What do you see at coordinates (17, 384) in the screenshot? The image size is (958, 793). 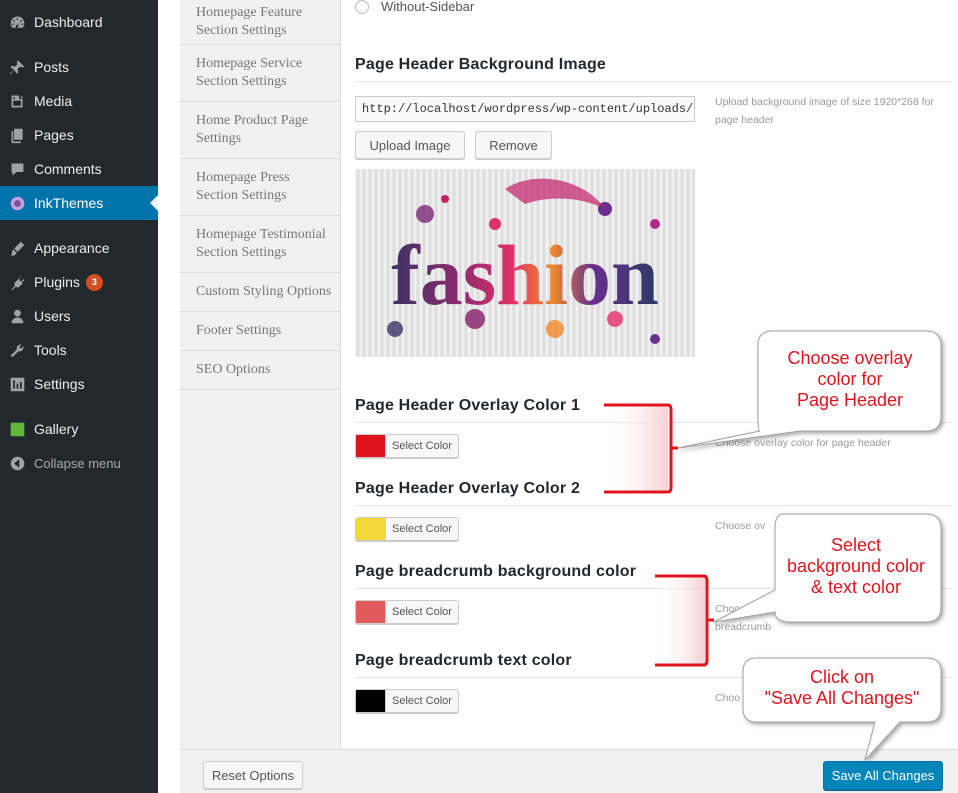 I see `settings-icon` at bounding box center [17, 384].